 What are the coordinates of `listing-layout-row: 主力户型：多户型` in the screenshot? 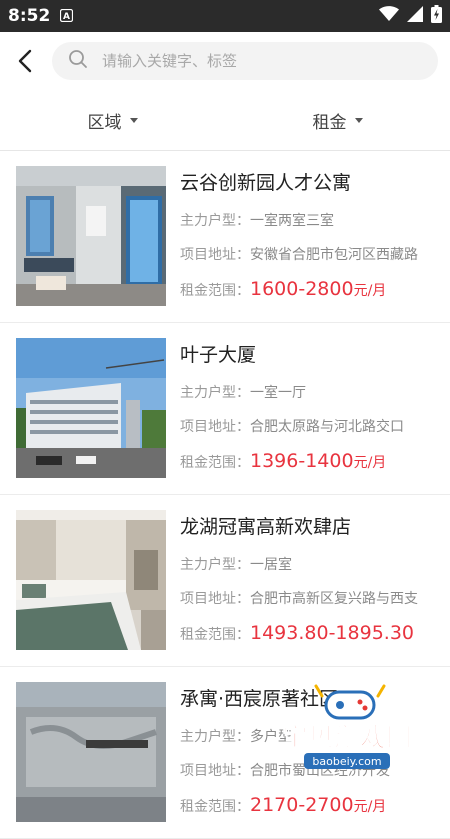 It's located at (307, 737).